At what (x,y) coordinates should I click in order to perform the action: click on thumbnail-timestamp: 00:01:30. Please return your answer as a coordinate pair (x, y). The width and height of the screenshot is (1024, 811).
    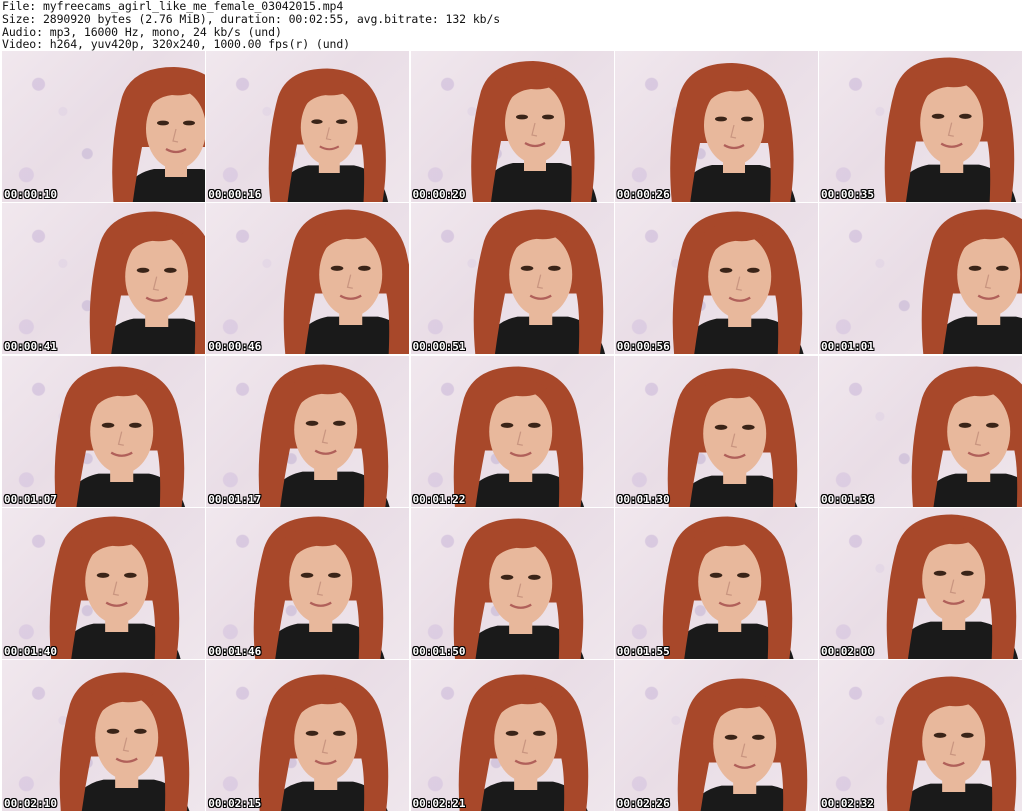
    Looking at the image, I should click on (643, 499).